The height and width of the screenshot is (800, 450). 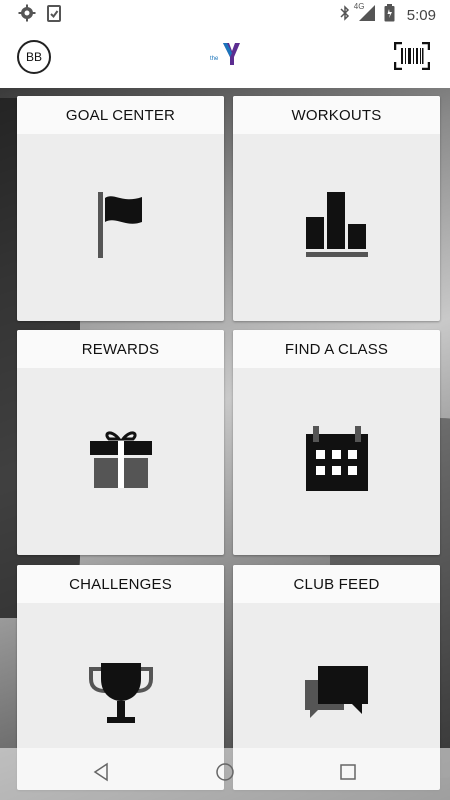 What do you see at coordinates (337, 227) in the screenshot?
I see `bar-chart-icon` at bounding box center [337, 227].